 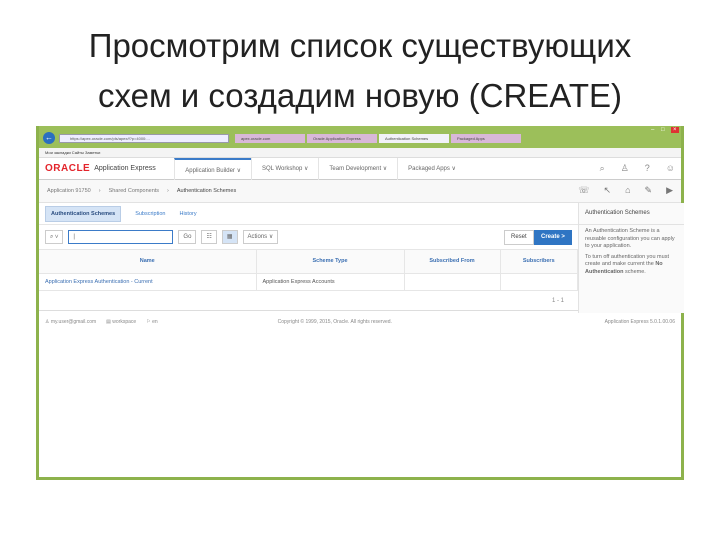 I want to click on nav-team-development: Team Development ∨, so click(x=357, y=168).